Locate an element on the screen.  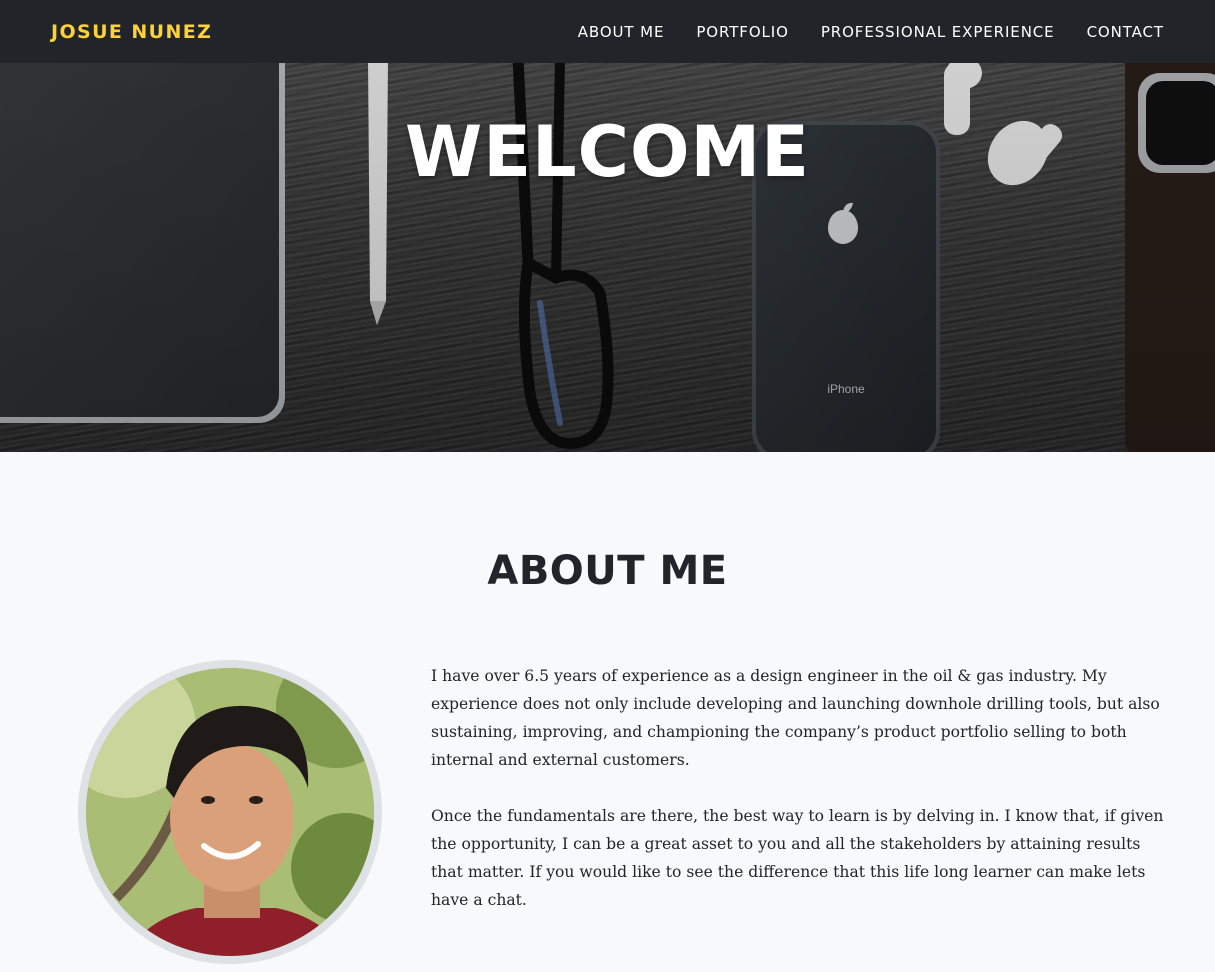
profile-photo-illustration is located at coordinates (230, 812).